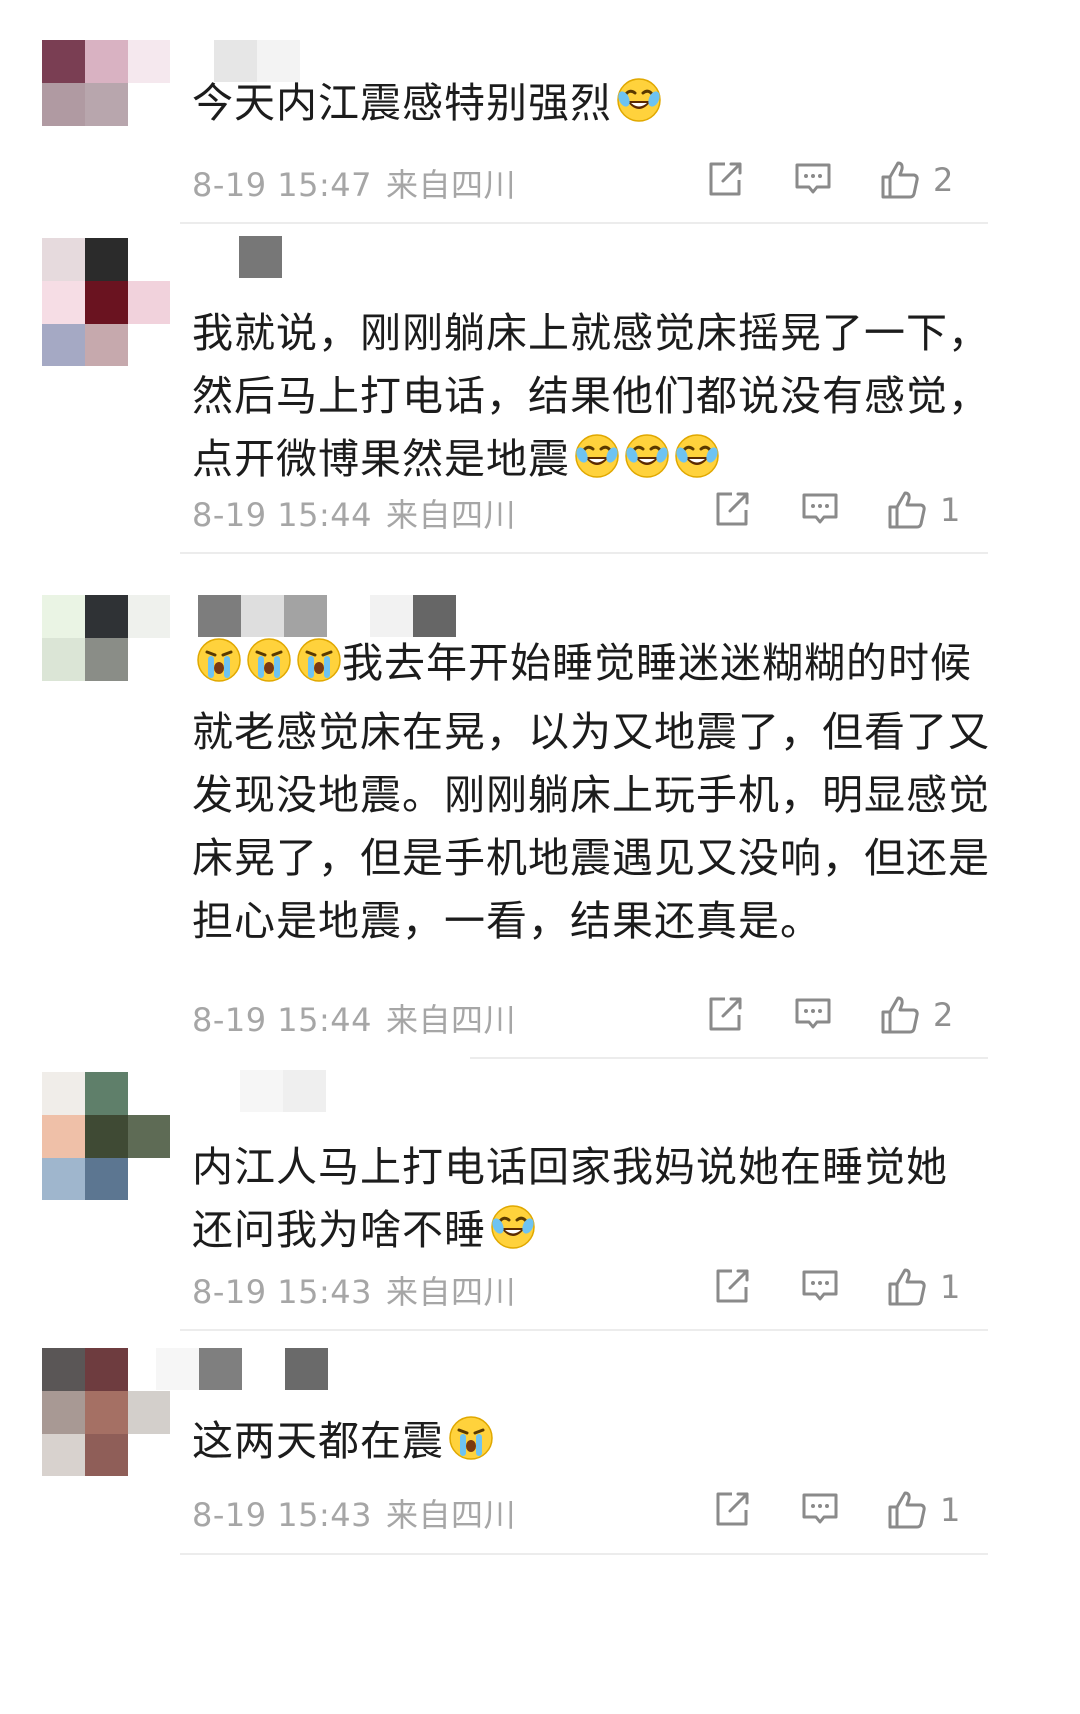 The image size is (1080, 1714). I want to click on comment-text: 这两天都在震, so click(602, 1444).